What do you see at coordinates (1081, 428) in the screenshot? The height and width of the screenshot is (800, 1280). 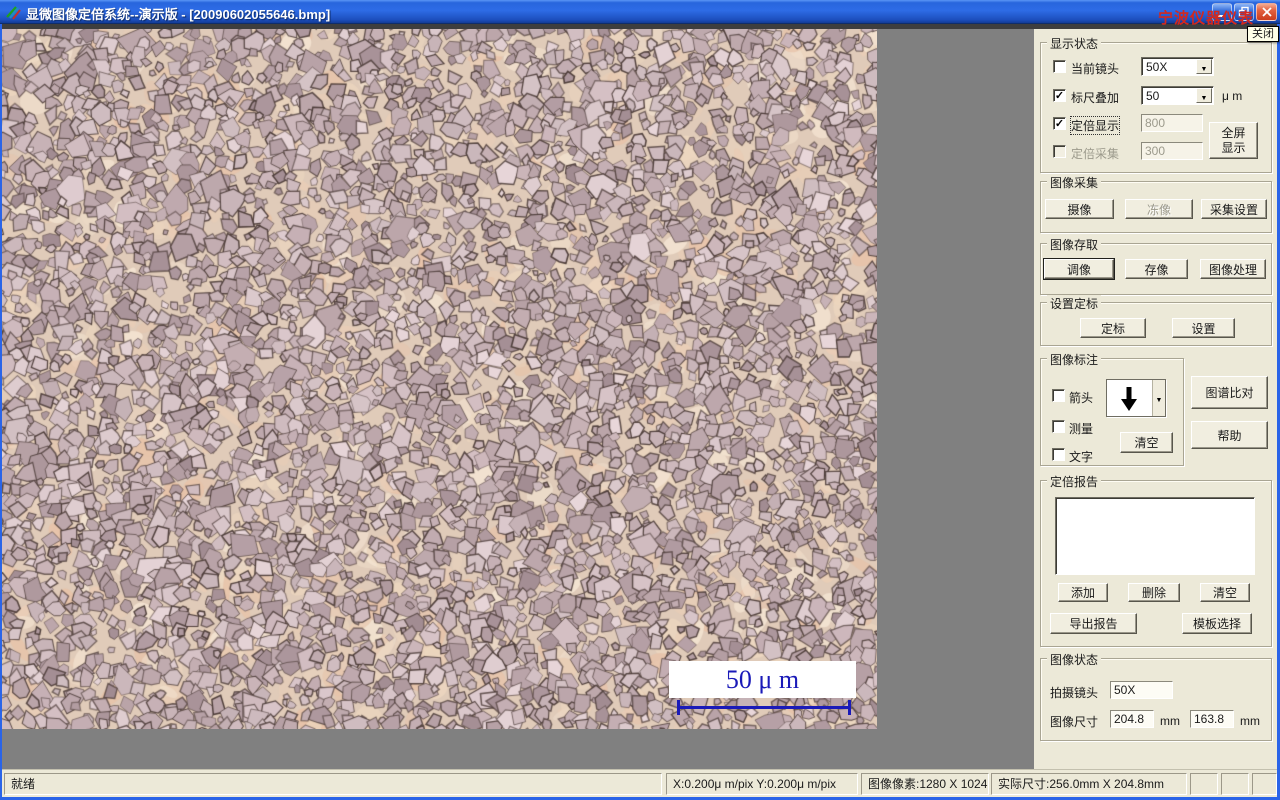 I see `measure-label: 测量` at bounding box center [1081, 428].